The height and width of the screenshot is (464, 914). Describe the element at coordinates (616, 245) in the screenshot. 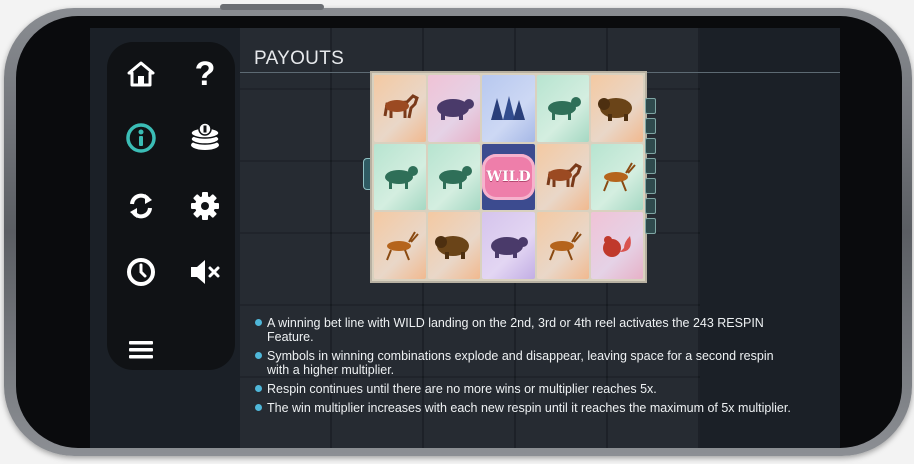

I see `symbol-squirrel` at that location.